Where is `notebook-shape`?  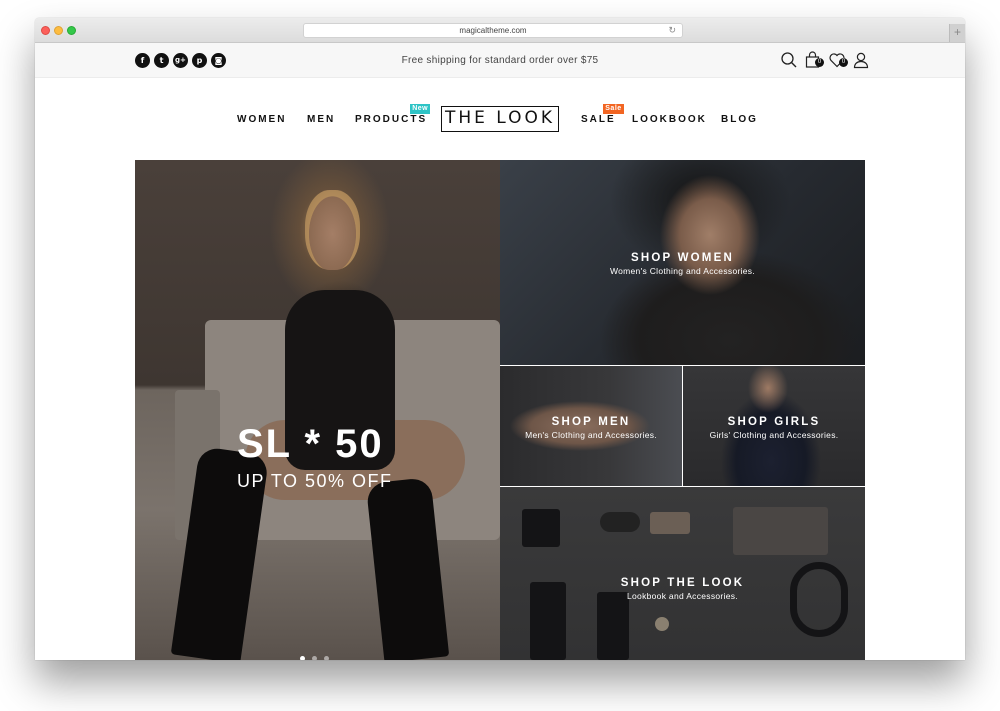 notebook-shape is located at coordinates (780, 531).